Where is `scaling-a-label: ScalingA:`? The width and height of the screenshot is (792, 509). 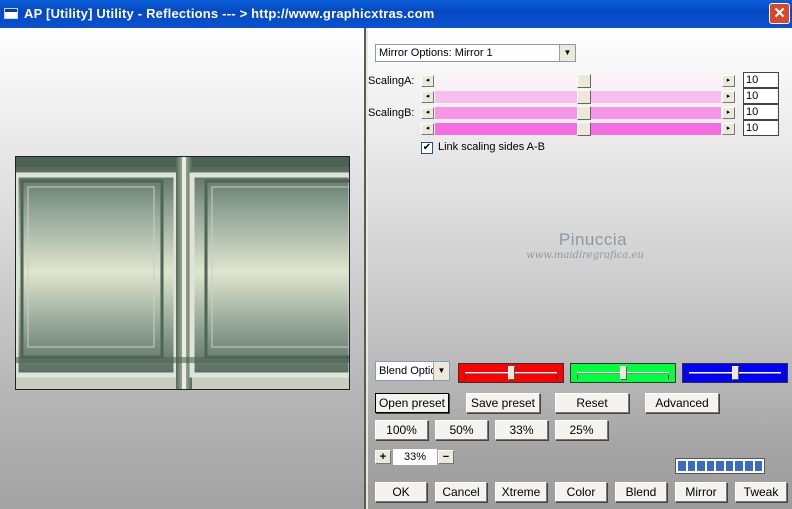 scaling-a-label: ScalingA: is located at coordinates (391, 81).